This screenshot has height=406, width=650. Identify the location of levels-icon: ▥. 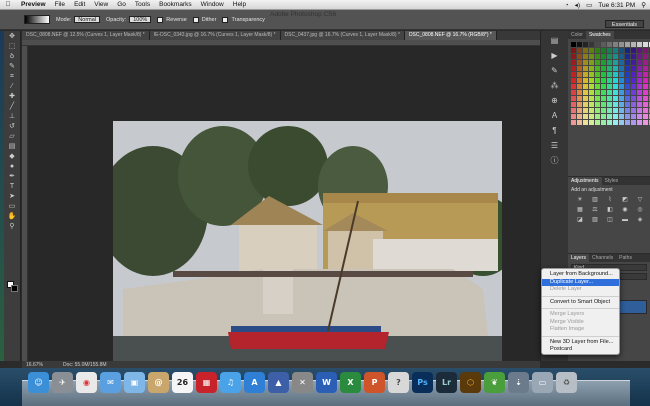
(595, 200).